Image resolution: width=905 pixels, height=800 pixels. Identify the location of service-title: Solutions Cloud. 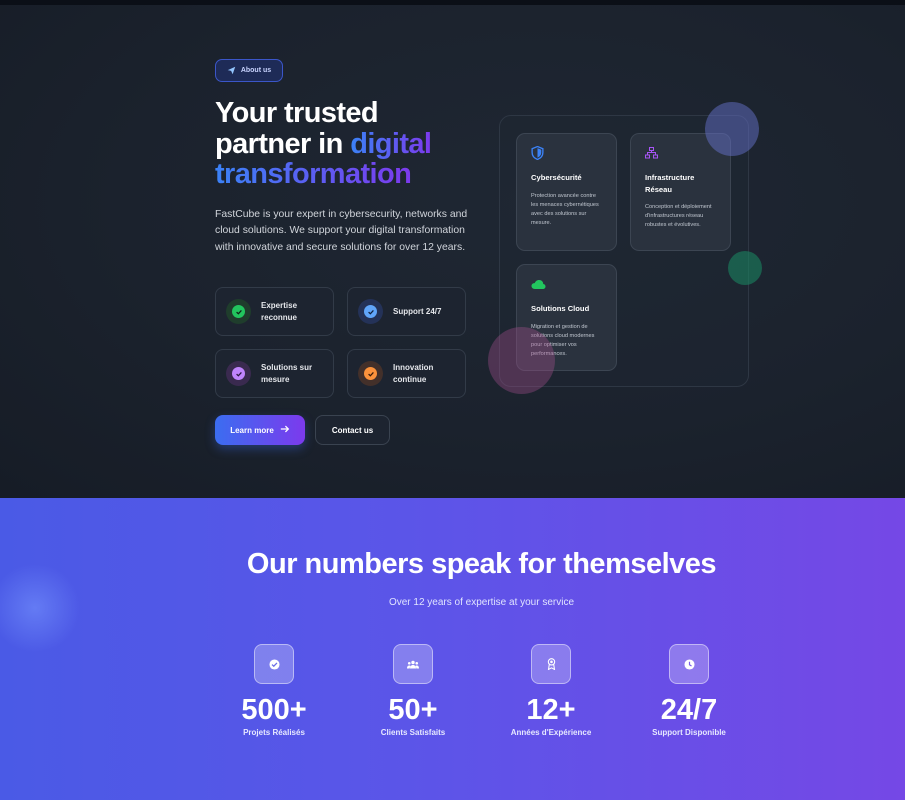
(560, 308).